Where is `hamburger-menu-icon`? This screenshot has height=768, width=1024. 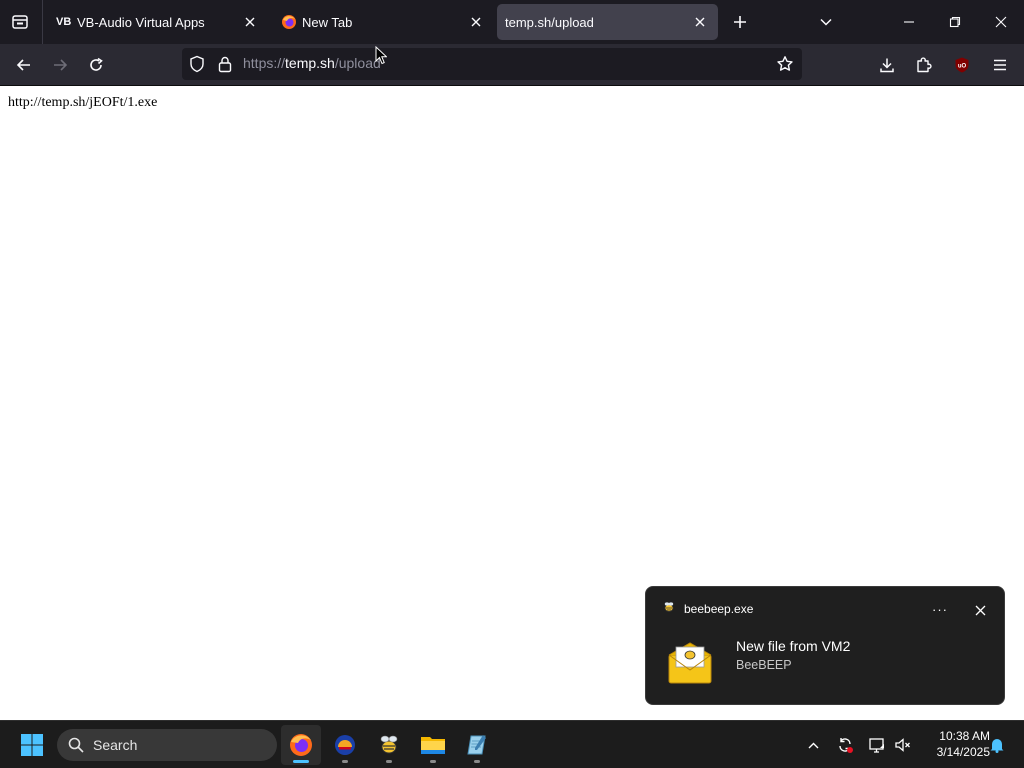
hamburger-menu-icon is located at coordinates (1000, 65).